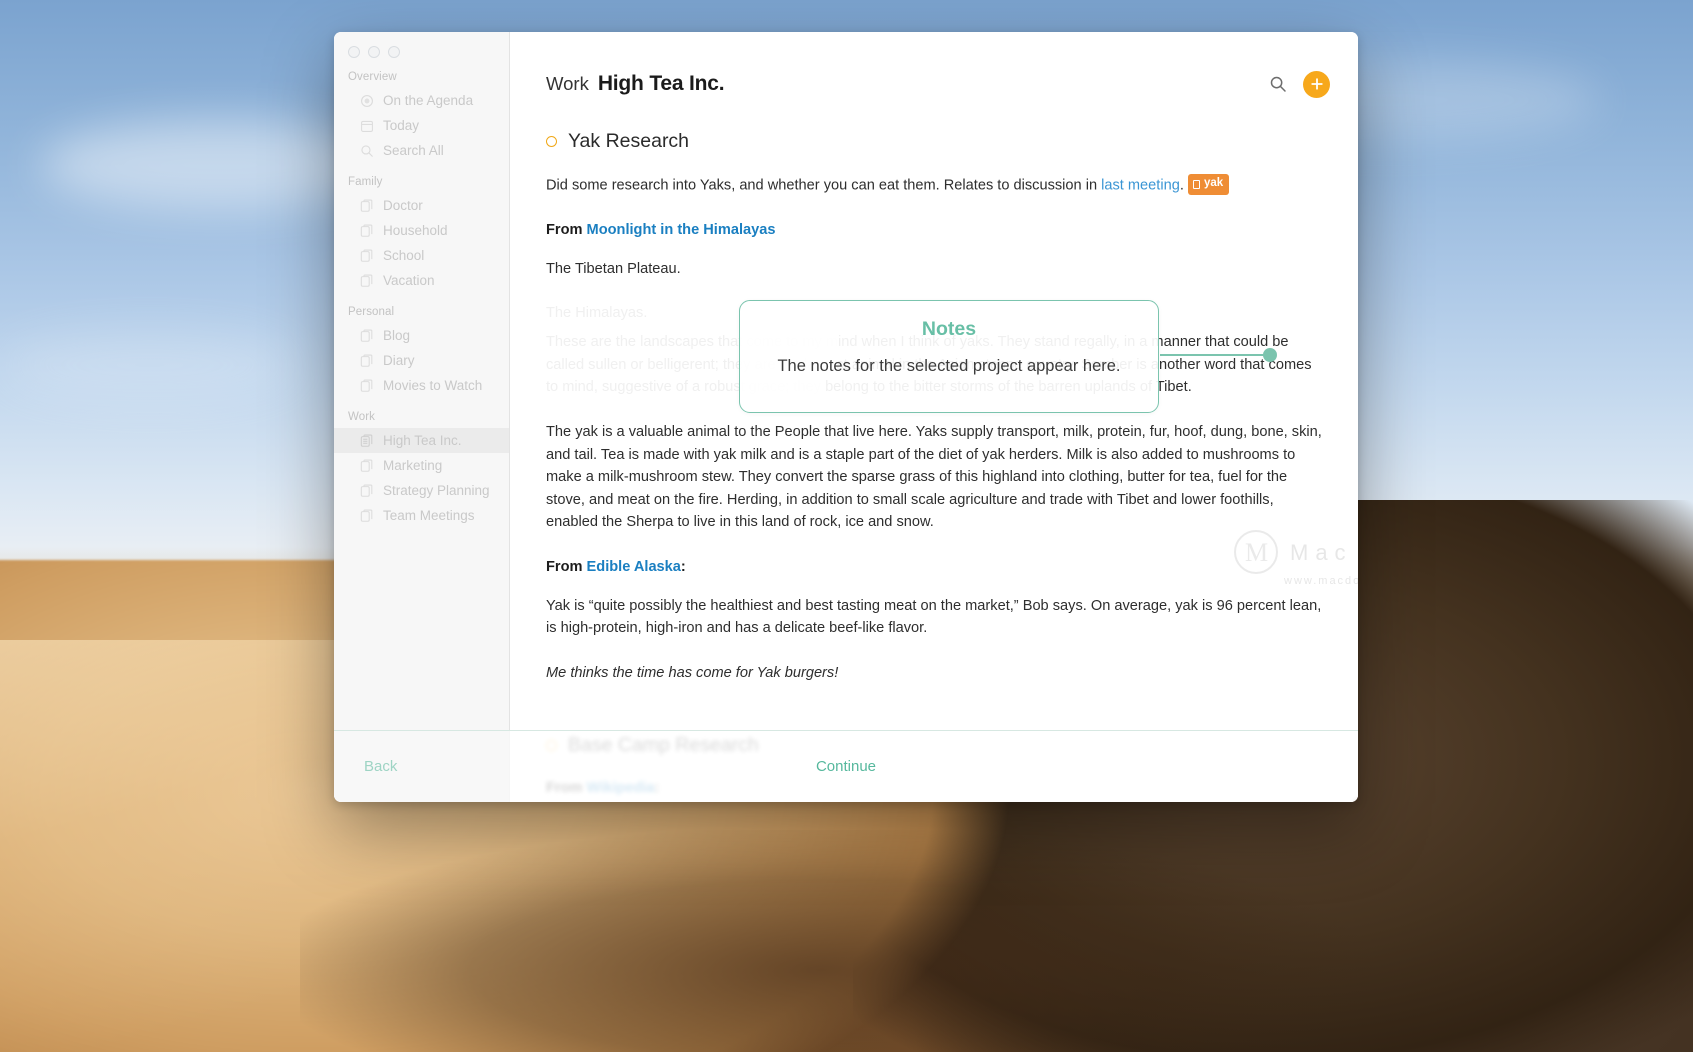 This screenshot has width=1693, height=1052. Describe the element at coordinates (1316, 84) in the screenshot. I see `add-button` at that location.